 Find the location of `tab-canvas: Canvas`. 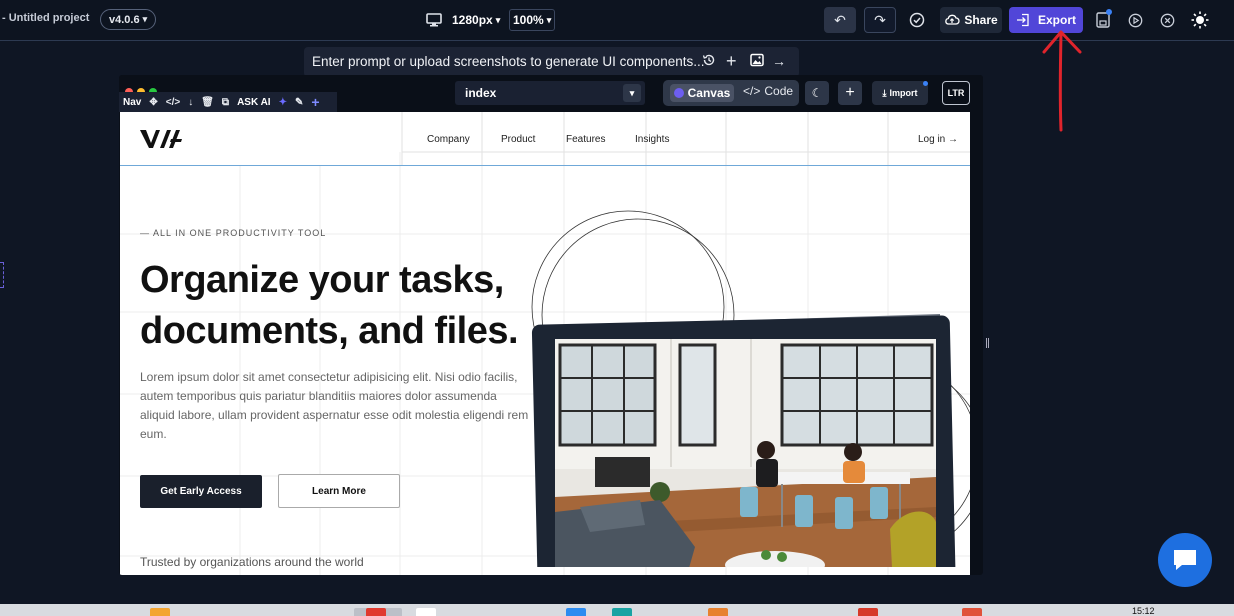

tab-canvas: Canvas is located at coordinates (702, 93).